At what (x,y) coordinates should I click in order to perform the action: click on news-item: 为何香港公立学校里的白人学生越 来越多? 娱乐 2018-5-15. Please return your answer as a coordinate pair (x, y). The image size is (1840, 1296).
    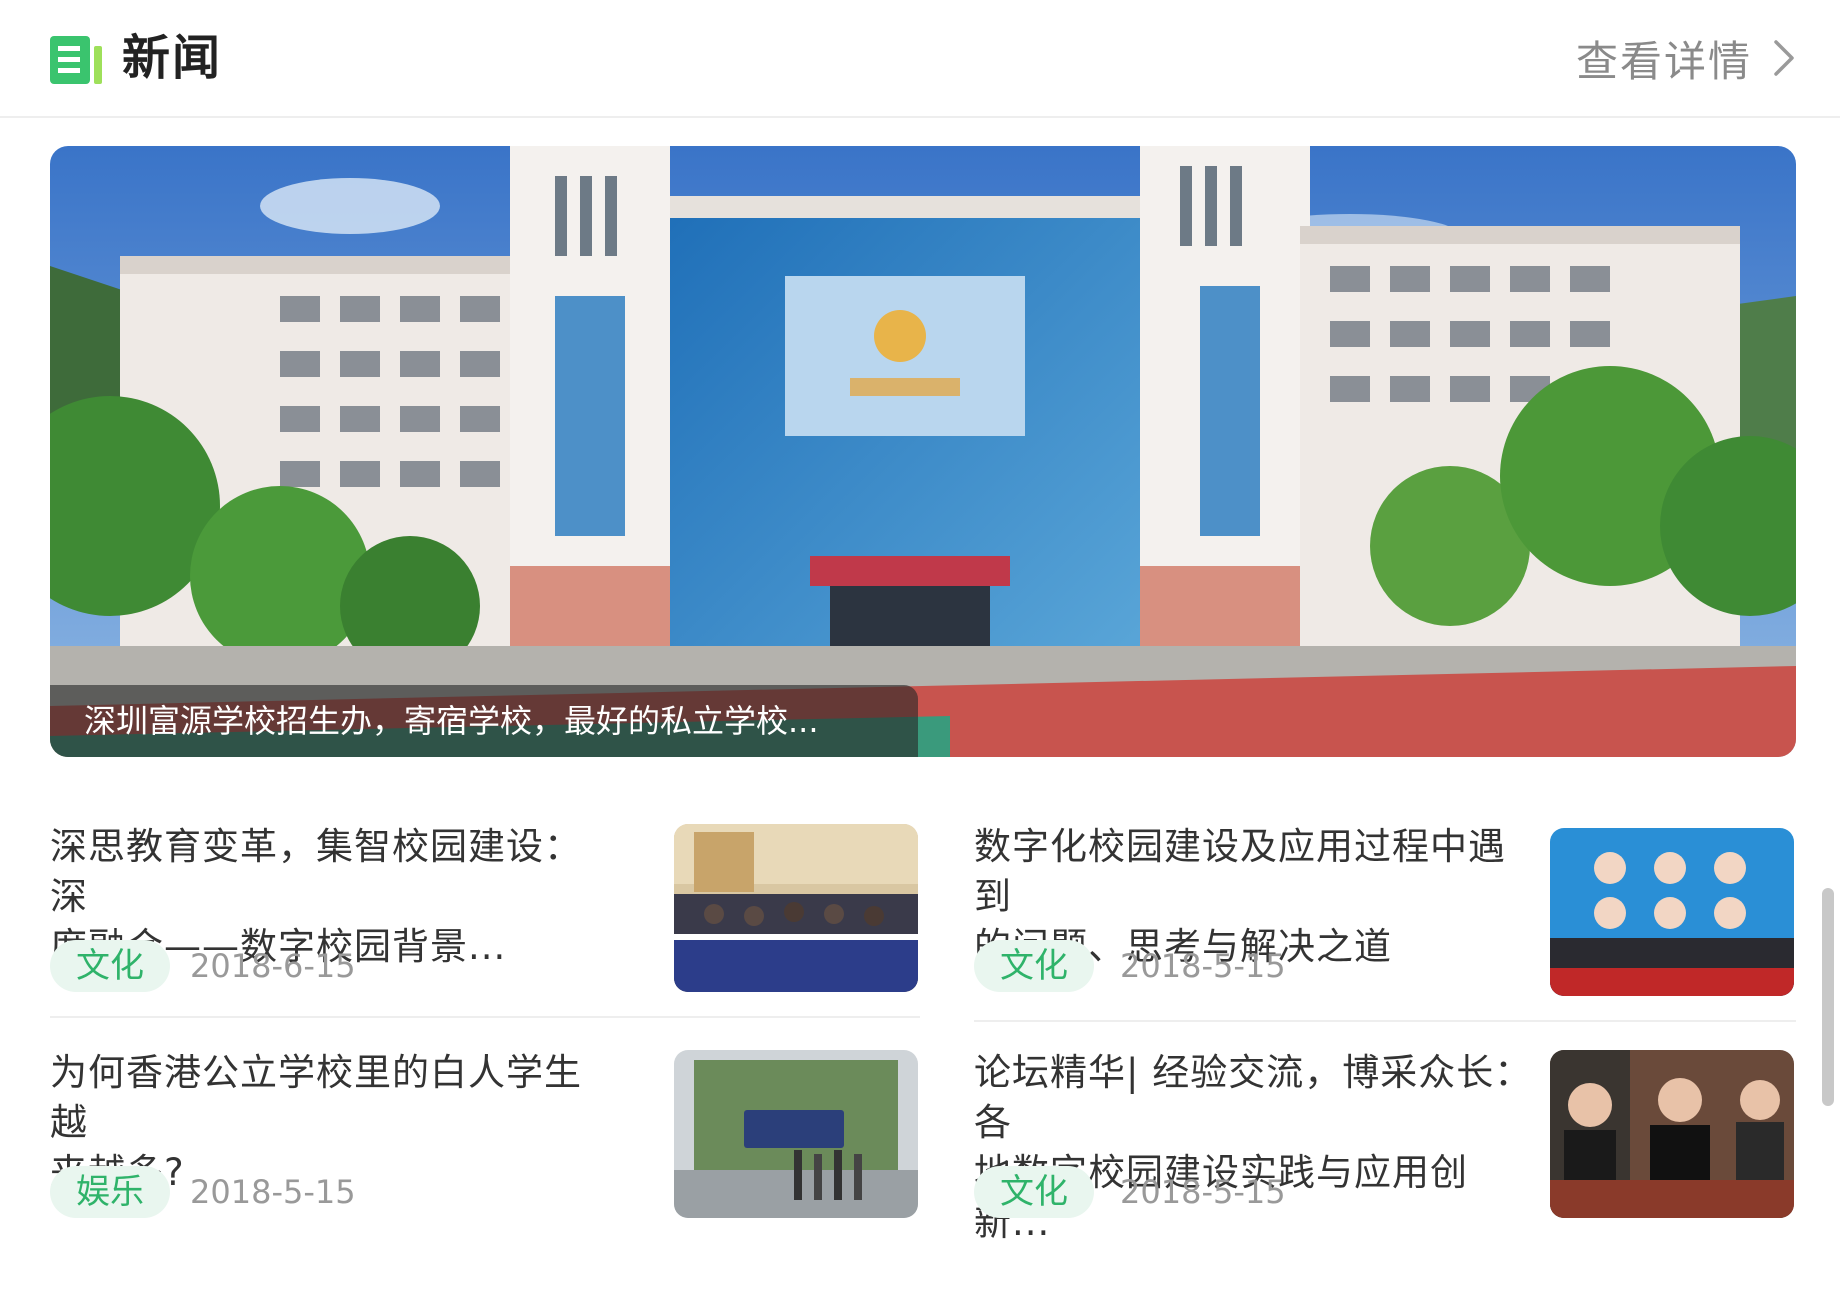
    Looking at the image, I should click on (485, 1134).